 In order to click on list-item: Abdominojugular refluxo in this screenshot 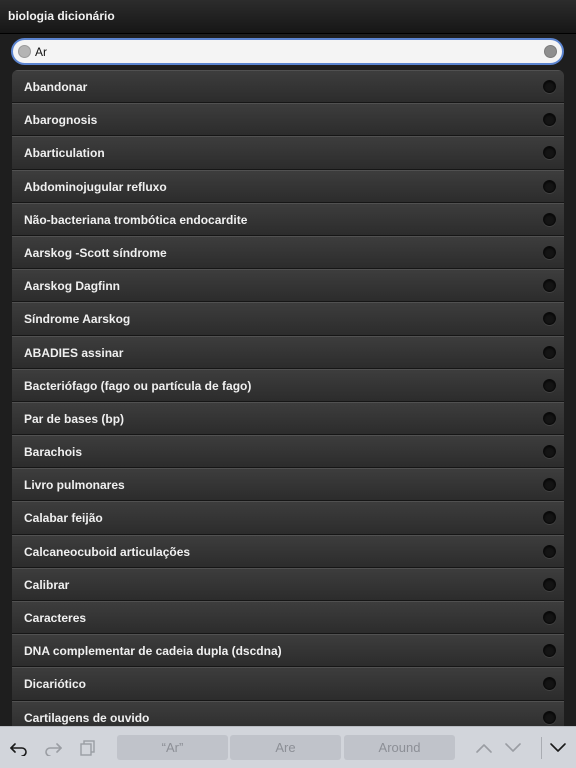, I will do `click(288, 186)`.